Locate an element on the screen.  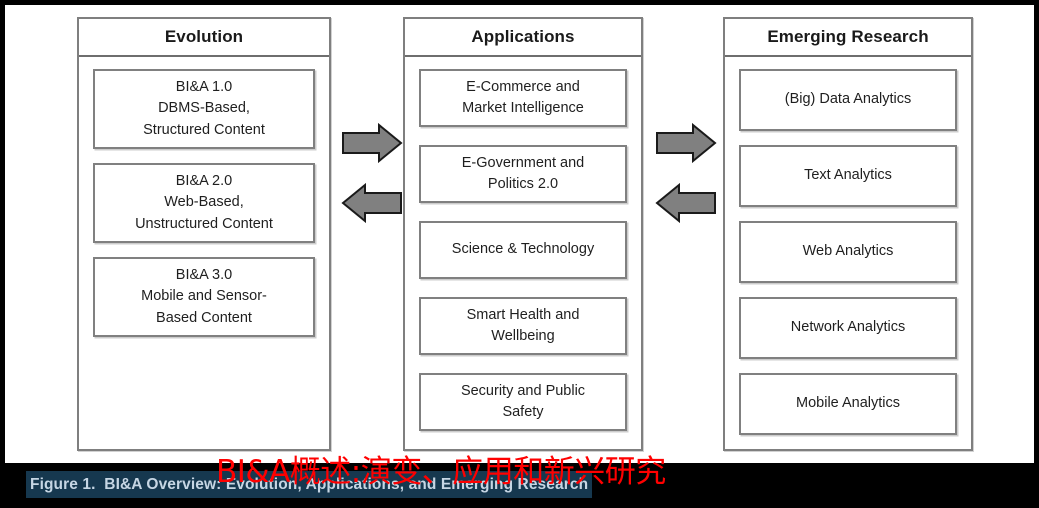
item-line: Structured Content is located at coordinates (204, 129).